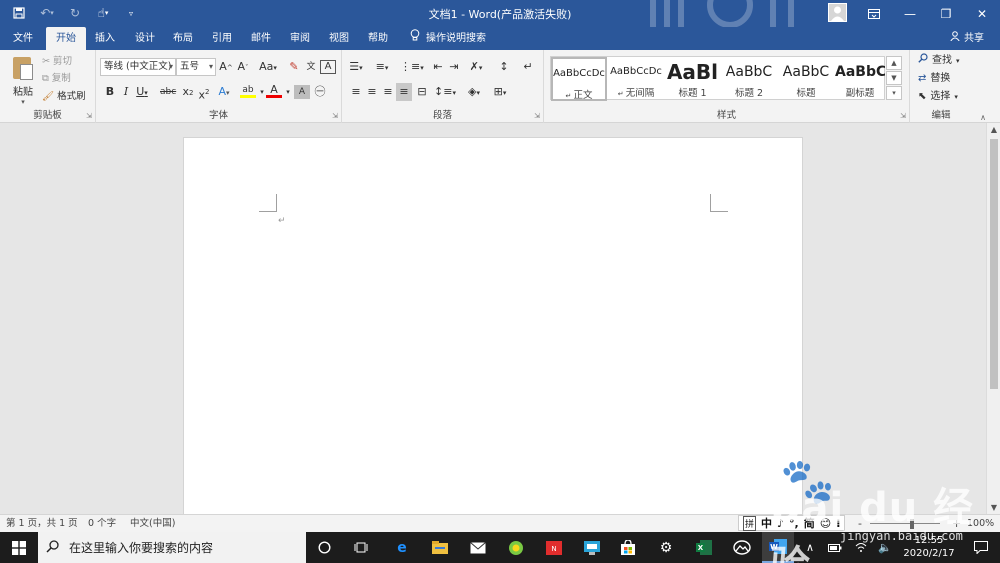 The height and width of the screenshot is (563, 1000). I want to click on page-count: 第 1 页，共 1 页, so click(42, 524).